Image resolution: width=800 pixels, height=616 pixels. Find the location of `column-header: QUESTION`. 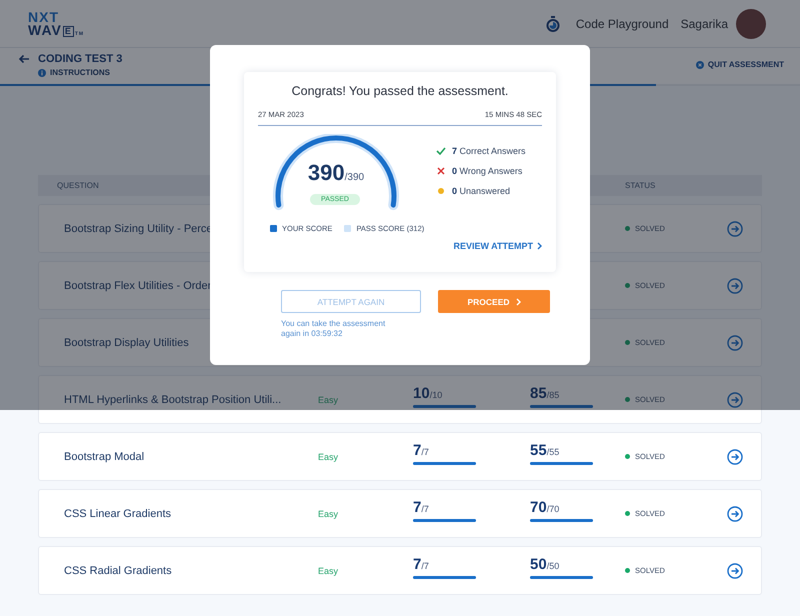

column-header: QUESTION is located at coordinates (78, 185).